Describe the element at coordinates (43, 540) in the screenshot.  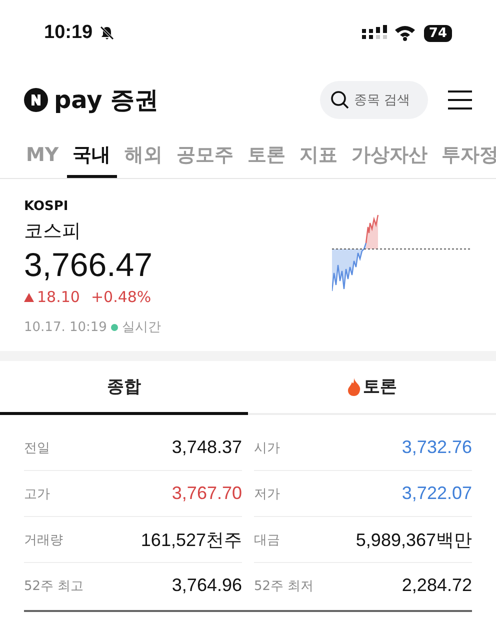
I see `stat-label: 거래량` at that location.